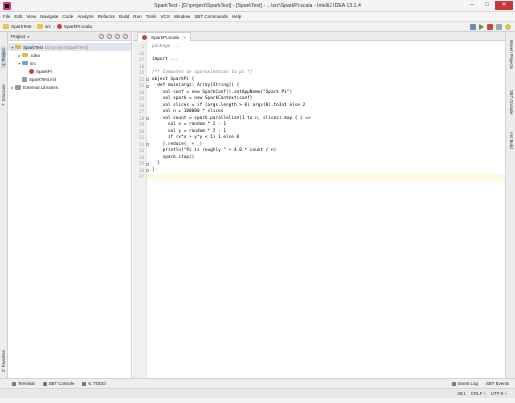 The image size is (515, 403). Describe the element at coordinates (84, 383) in the screenshot. I see `todo-icon` at that location.